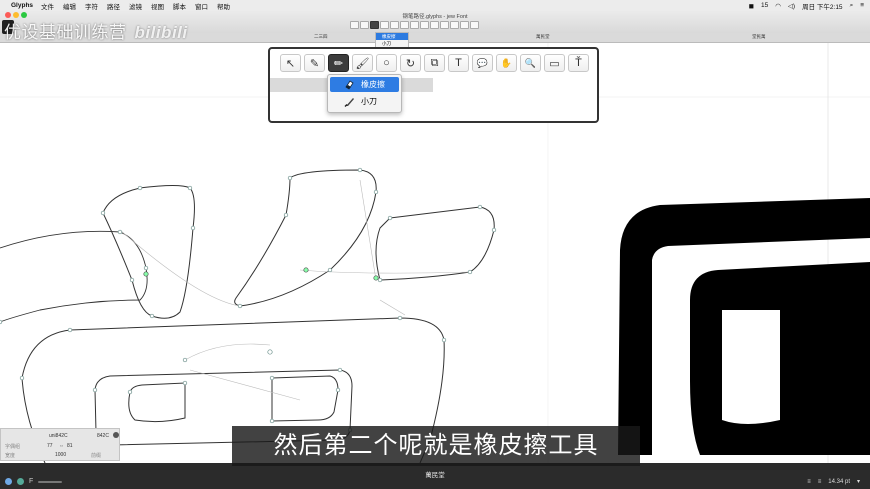  I want to click on menu-file: 文件, so click(47, 6).